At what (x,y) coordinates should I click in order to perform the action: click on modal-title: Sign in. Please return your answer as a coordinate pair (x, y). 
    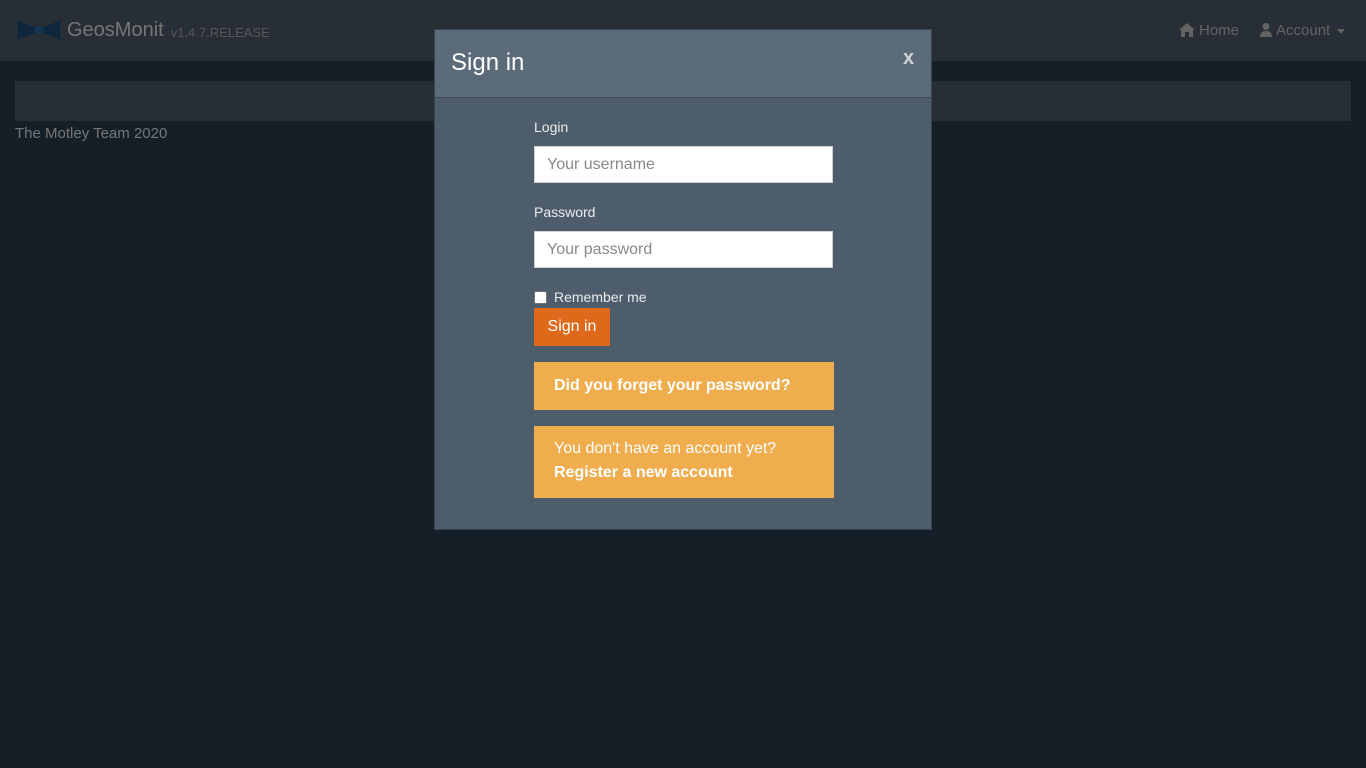
    Looking at the image, I should click on (488, 62).